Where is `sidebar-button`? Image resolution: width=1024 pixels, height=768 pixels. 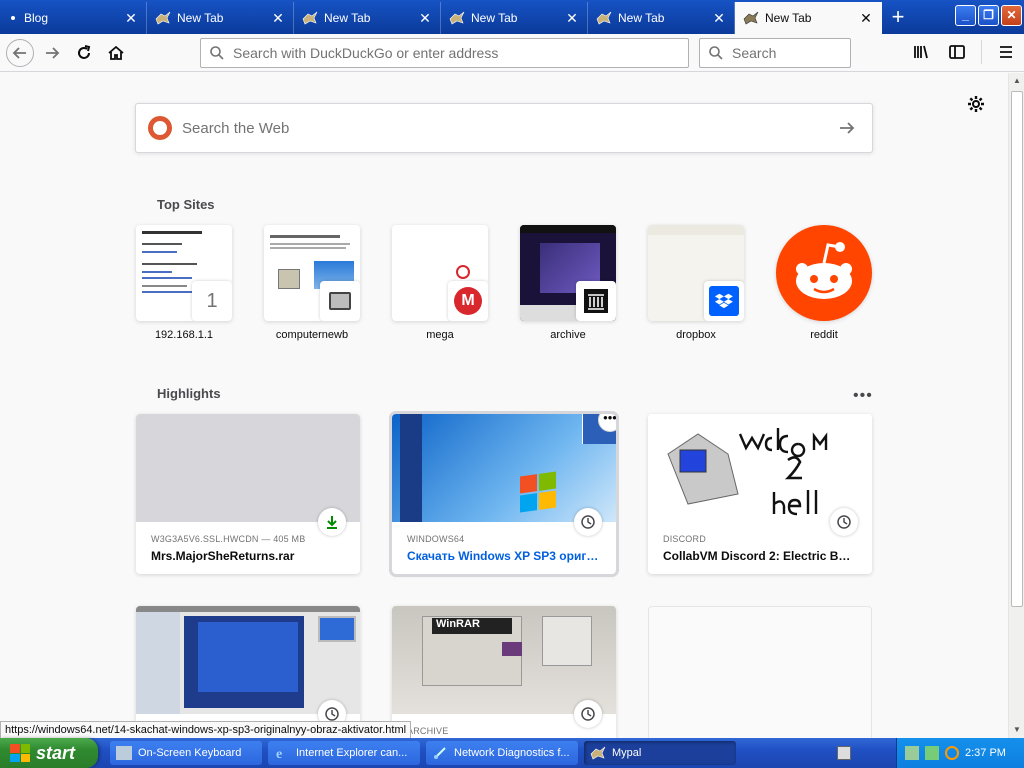
sidebar-button is located at coordinates (957, 52).